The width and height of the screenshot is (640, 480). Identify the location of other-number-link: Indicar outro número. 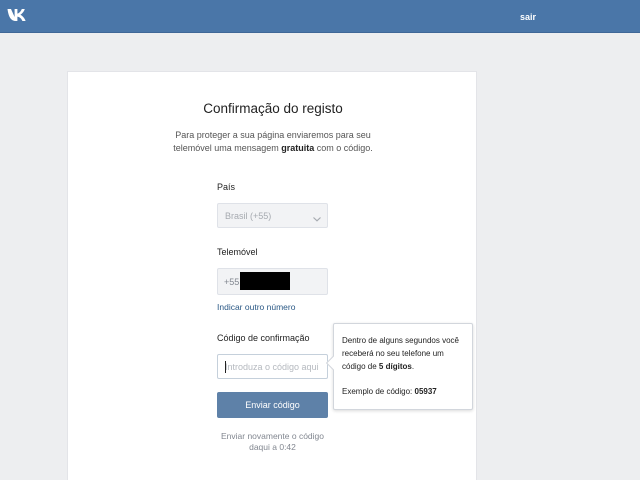
(256, 307).